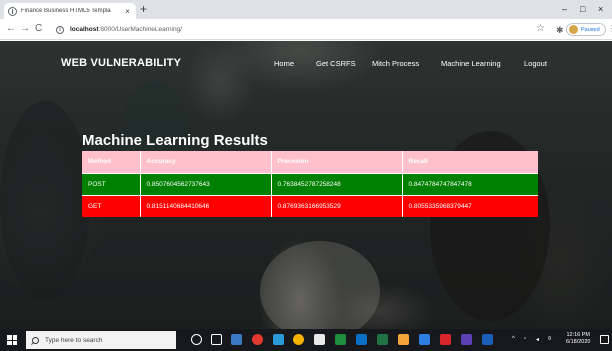  I want to click on language-icon: ¤, so click(549, 339).